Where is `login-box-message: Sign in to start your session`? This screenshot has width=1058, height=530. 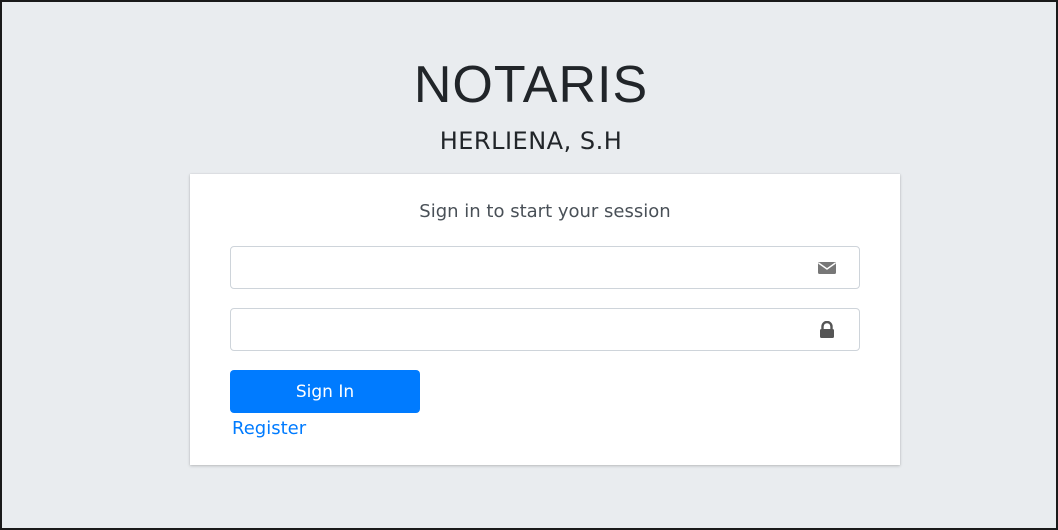
login-box-message: Sign in to start your session is located at coordinates (545, 211).